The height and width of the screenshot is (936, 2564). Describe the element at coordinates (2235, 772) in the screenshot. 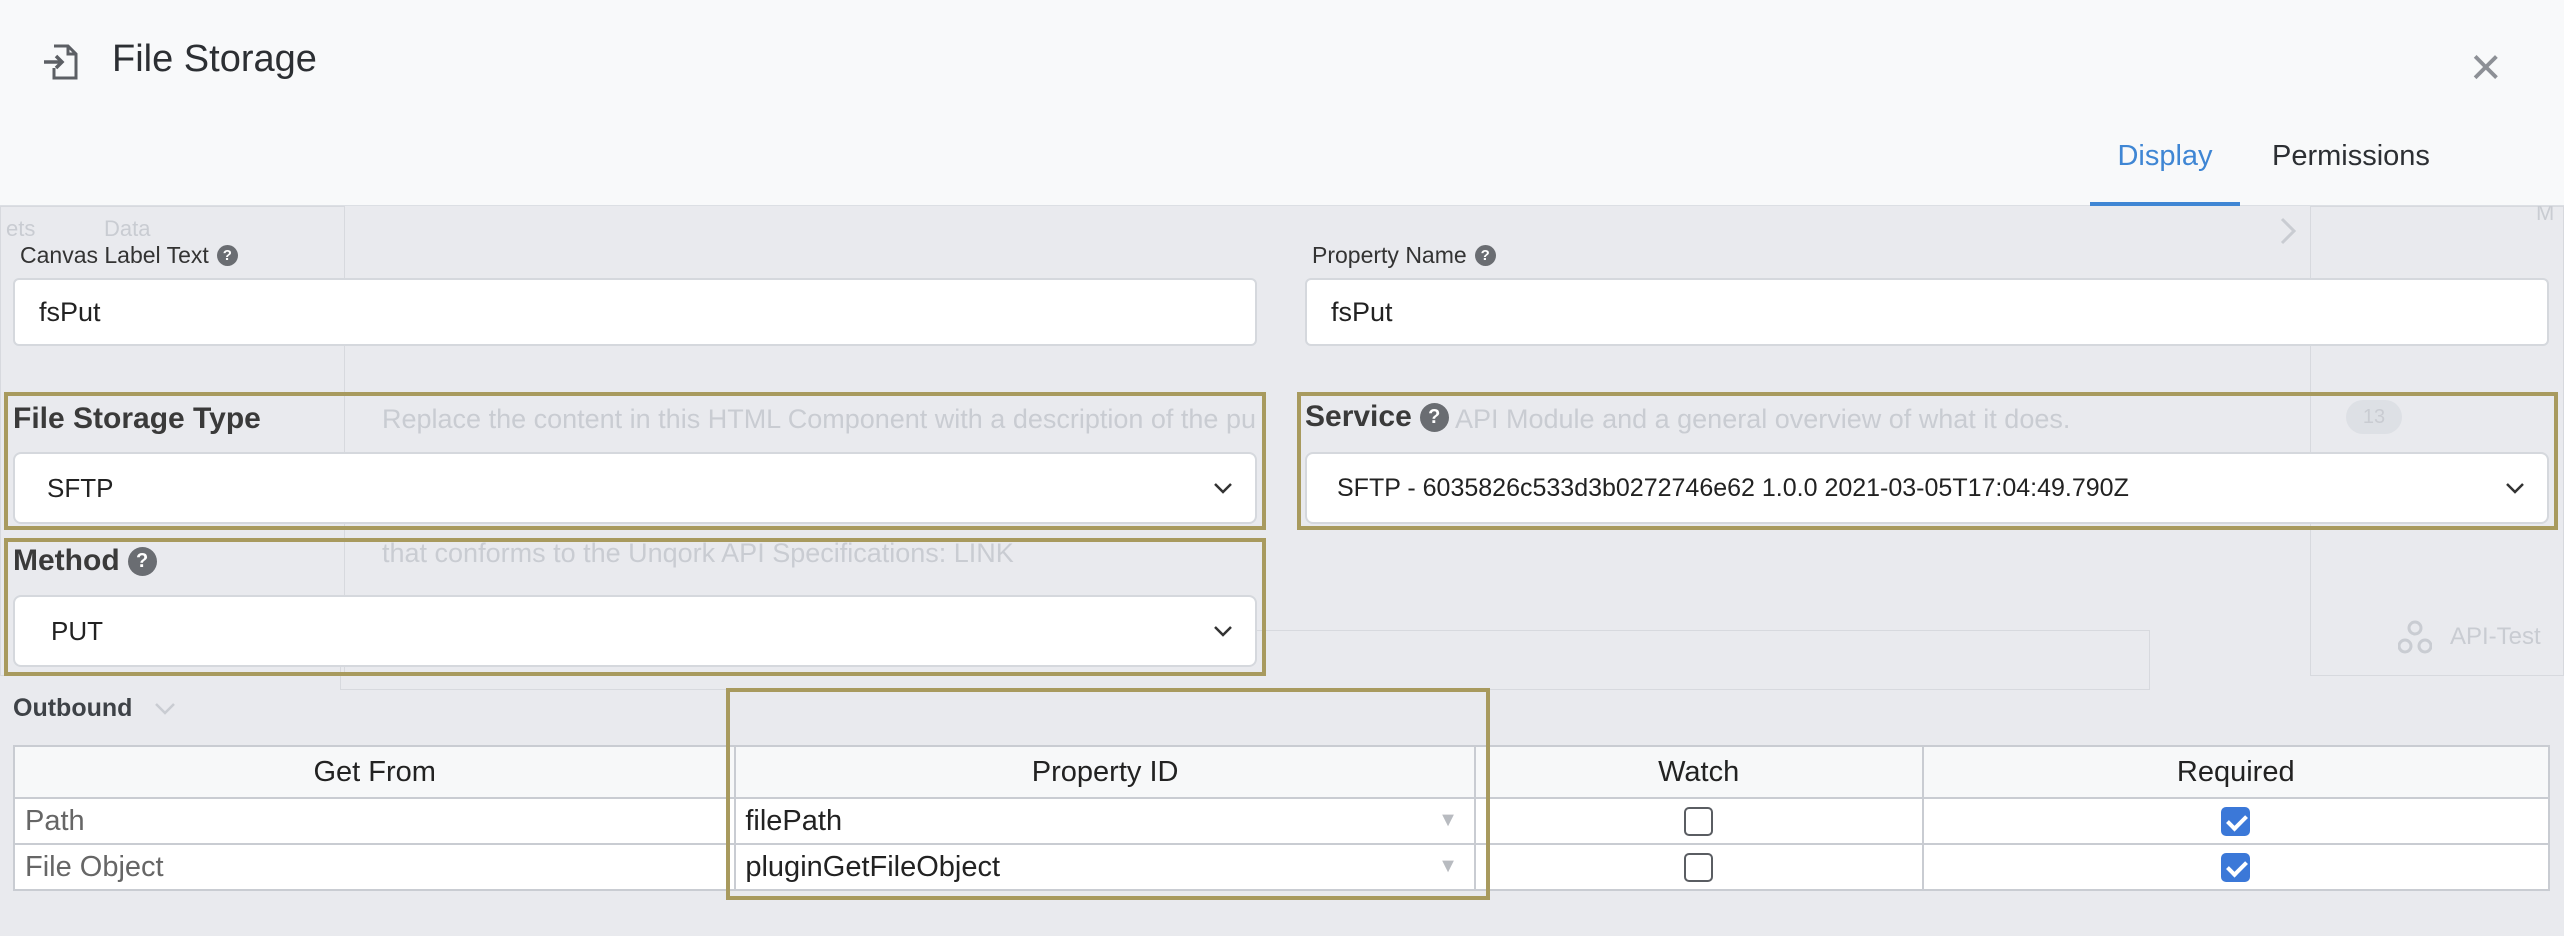

I see `column-required: Required` at that location.